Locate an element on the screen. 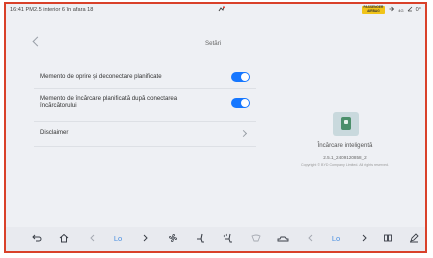 The width and height of the screenshot is (433, 258). scheduled-stop-toggle is located at coordinates (240, 77).